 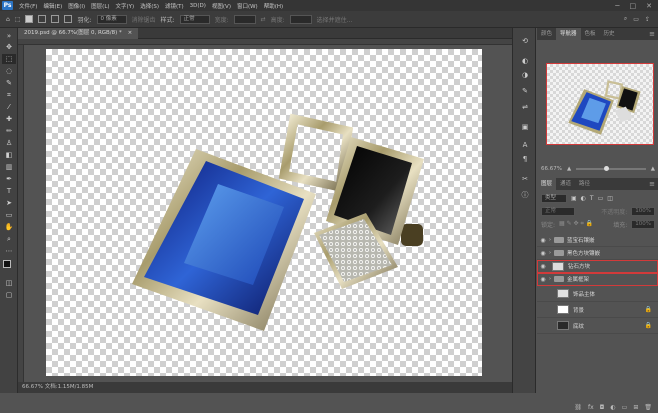 What do you see at coordinates (574, 198) in the screenshot?
I see `filter-pixel-icon: ▣` at bounding box center [574, 198].